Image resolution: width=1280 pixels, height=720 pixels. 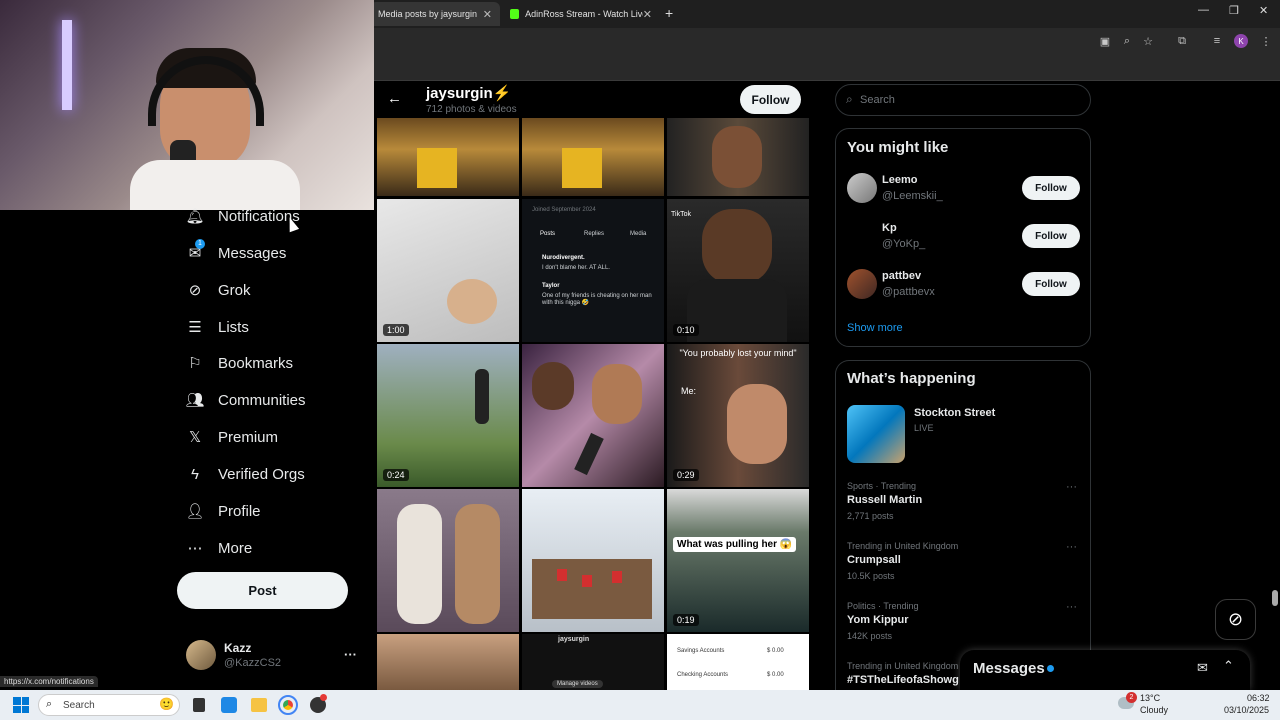 What do you see at coordinates (738, 560) in the screenshot?
I see `media-tile: What was pulling her 😱 0:19` at bounding box center [738, 560].